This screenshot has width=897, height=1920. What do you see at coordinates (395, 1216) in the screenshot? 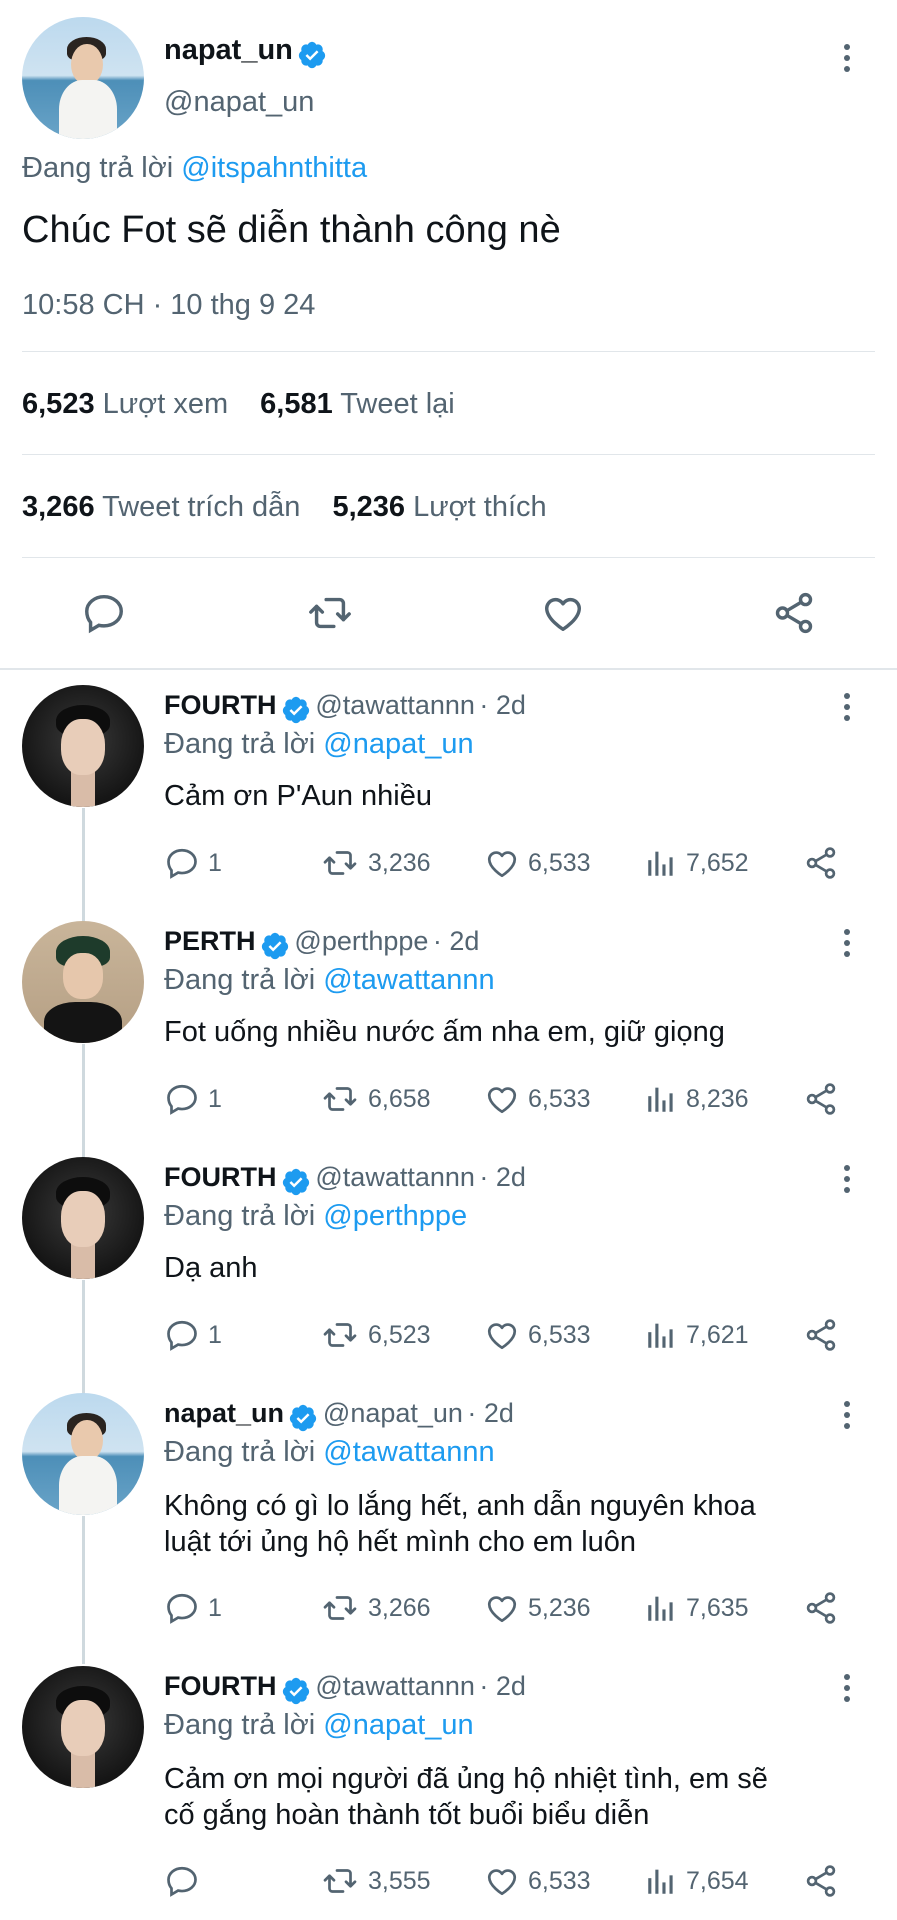
I see `replying-to-link: @perthppe` at bounding box center [395, 1216].